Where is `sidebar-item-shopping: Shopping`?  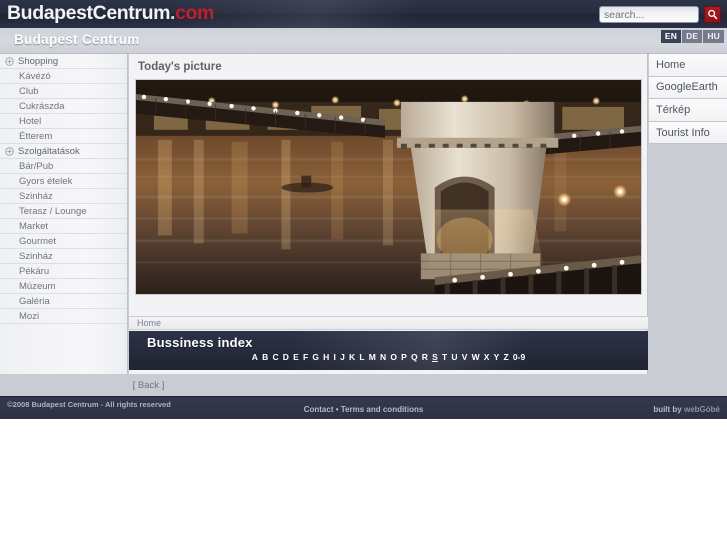 sidebar-item-shopping: Shopping is located at coordinates (63, 61).